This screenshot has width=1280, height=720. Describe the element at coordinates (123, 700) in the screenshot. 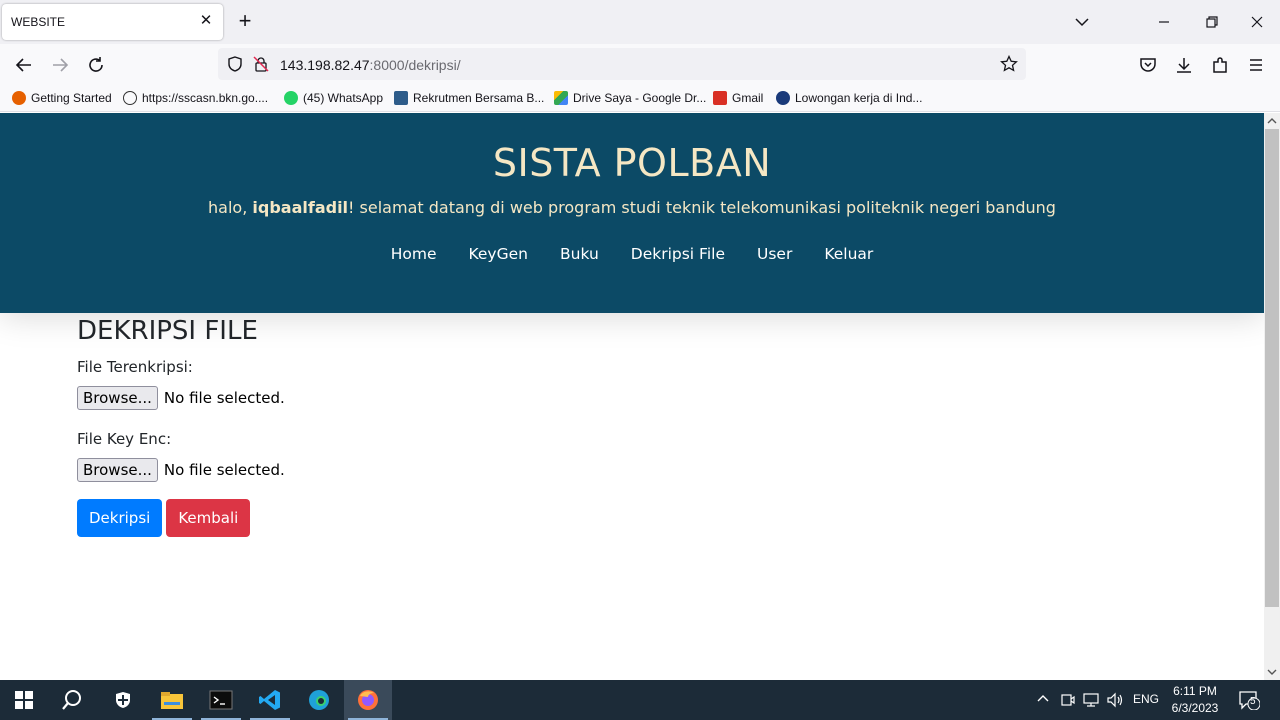

I see `security-shield-icon` at that location.